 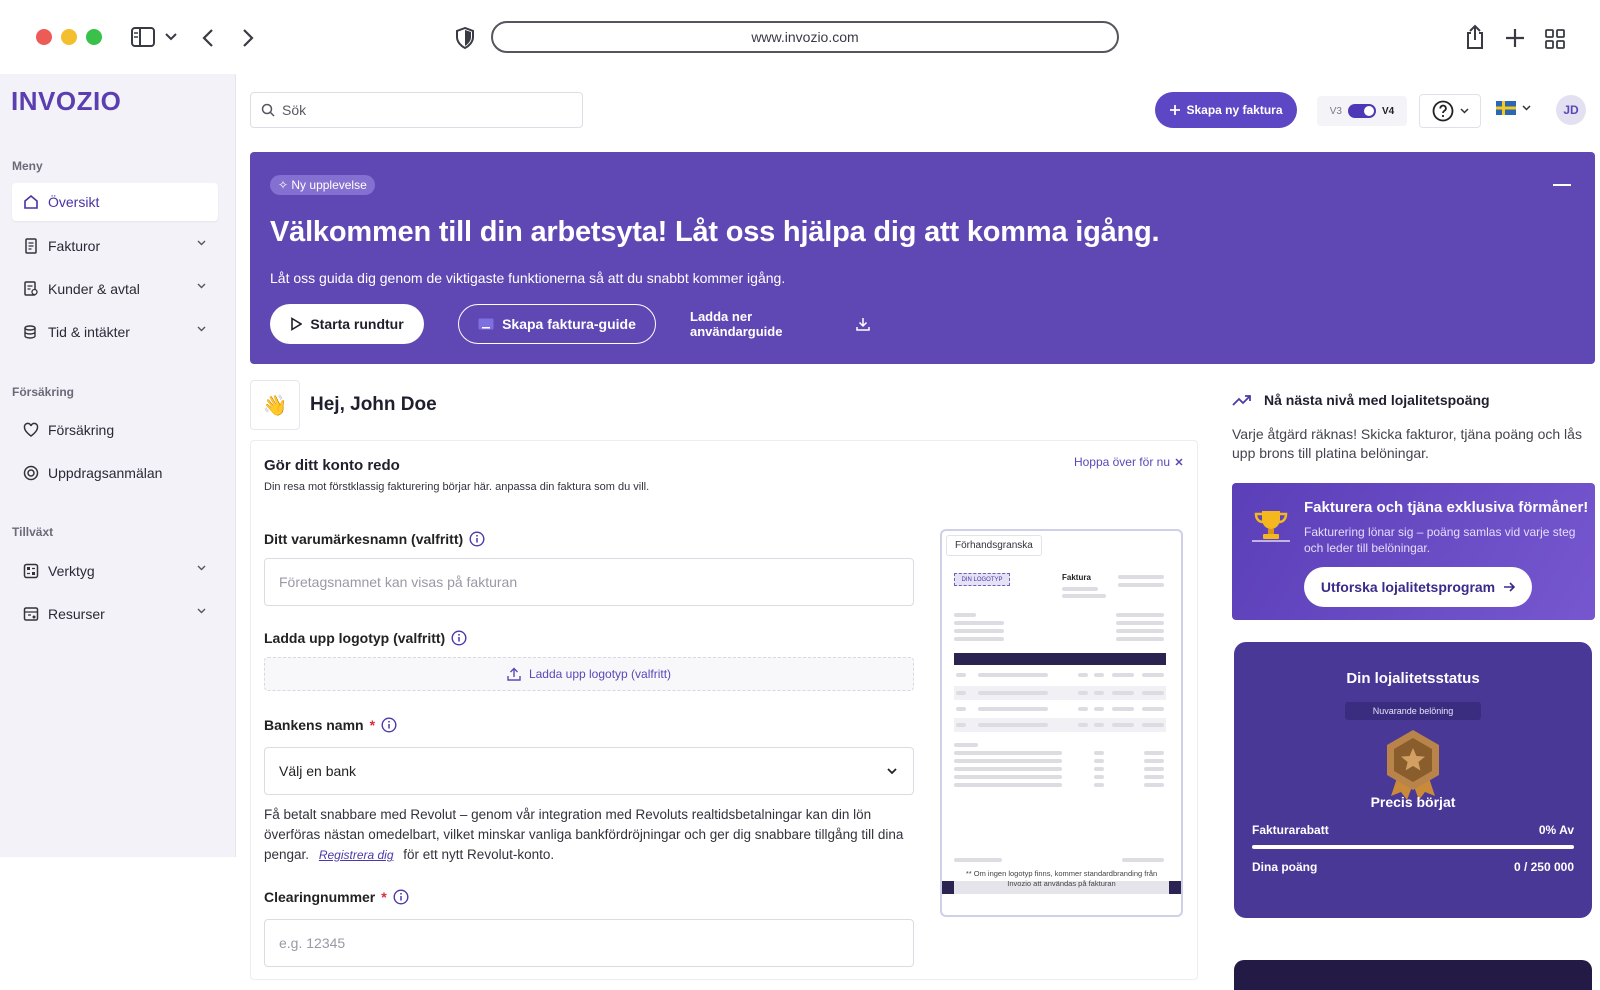 I want to click on revolut-tail-text: för ett nytt Revolut-konto., so click(x=479, y=854).